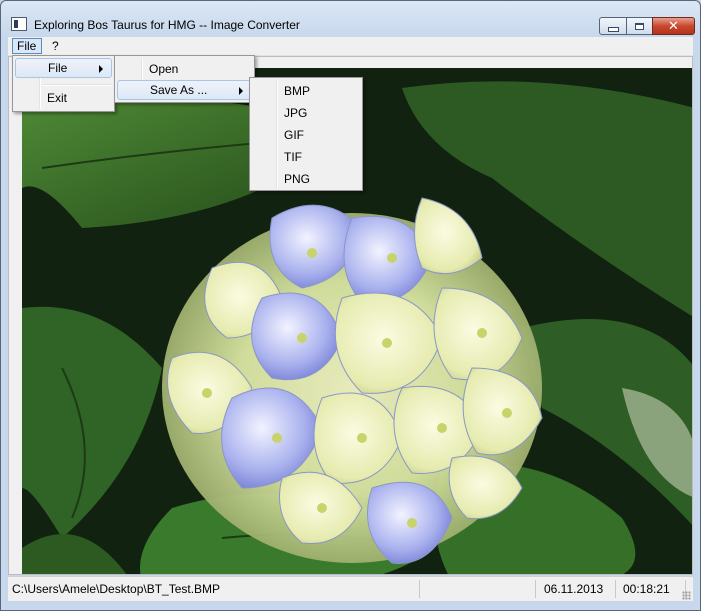  Describe the element at coordinates (478, 589) in the screenshot. I see `status-empty-panel` at that location.